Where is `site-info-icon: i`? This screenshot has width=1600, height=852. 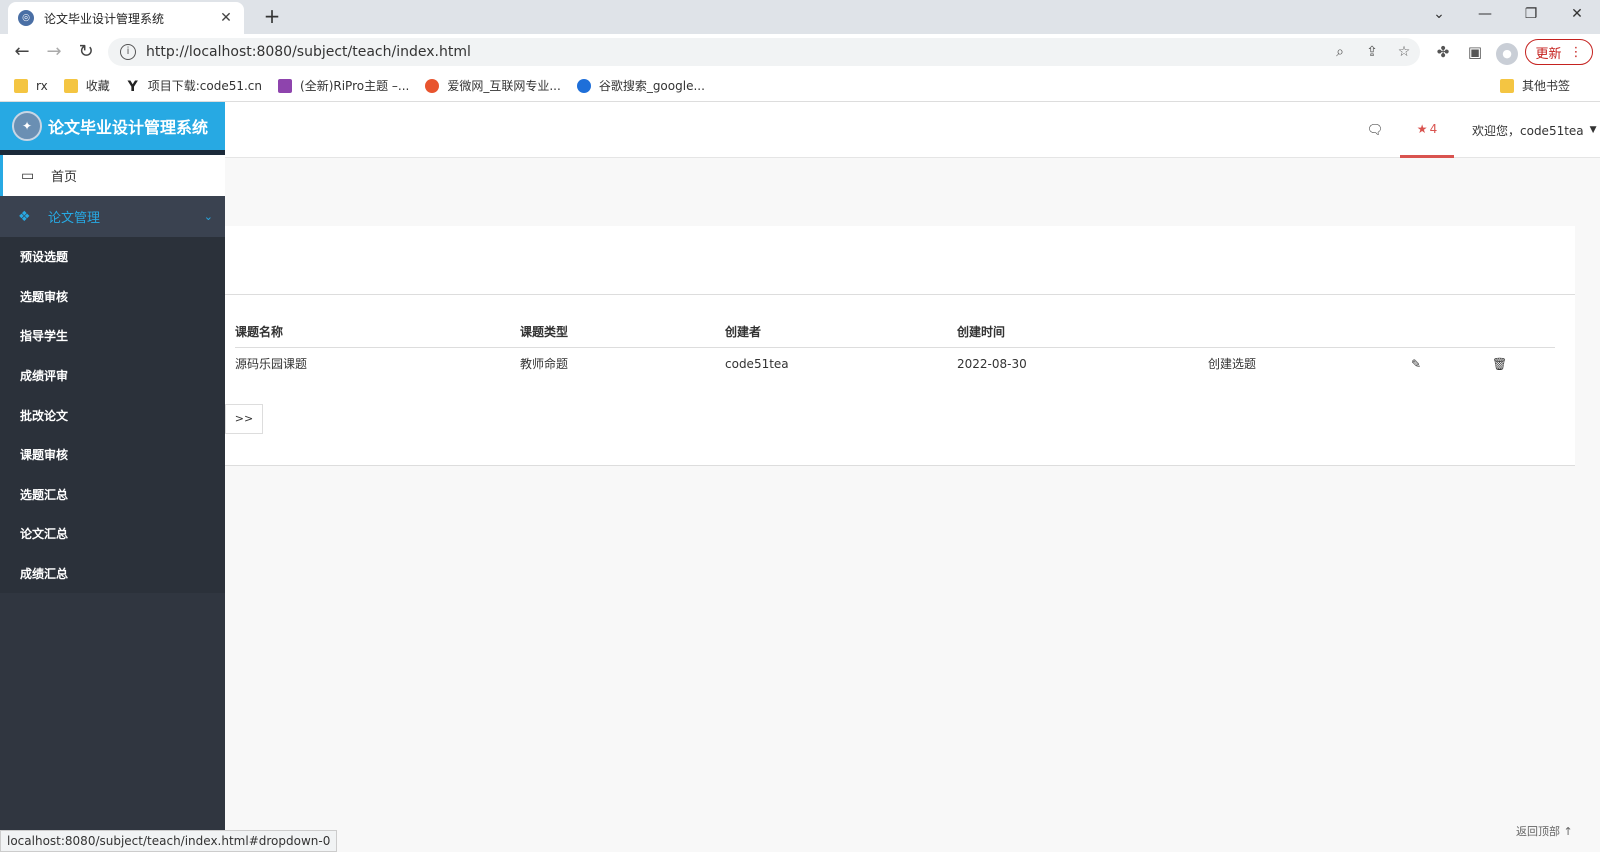 site-info-icon: i is located at coordinates (128, 52).